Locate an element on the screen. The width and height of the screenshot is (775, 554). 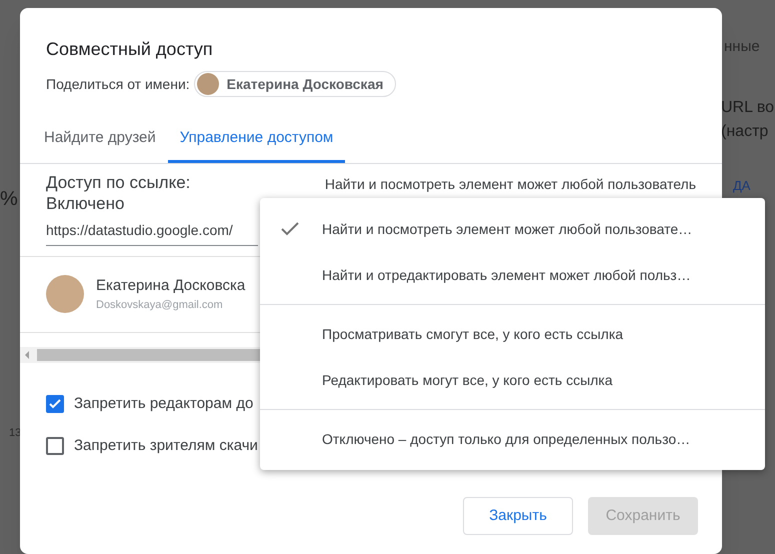
background-text: ДА is located at coordinates (741, 186).